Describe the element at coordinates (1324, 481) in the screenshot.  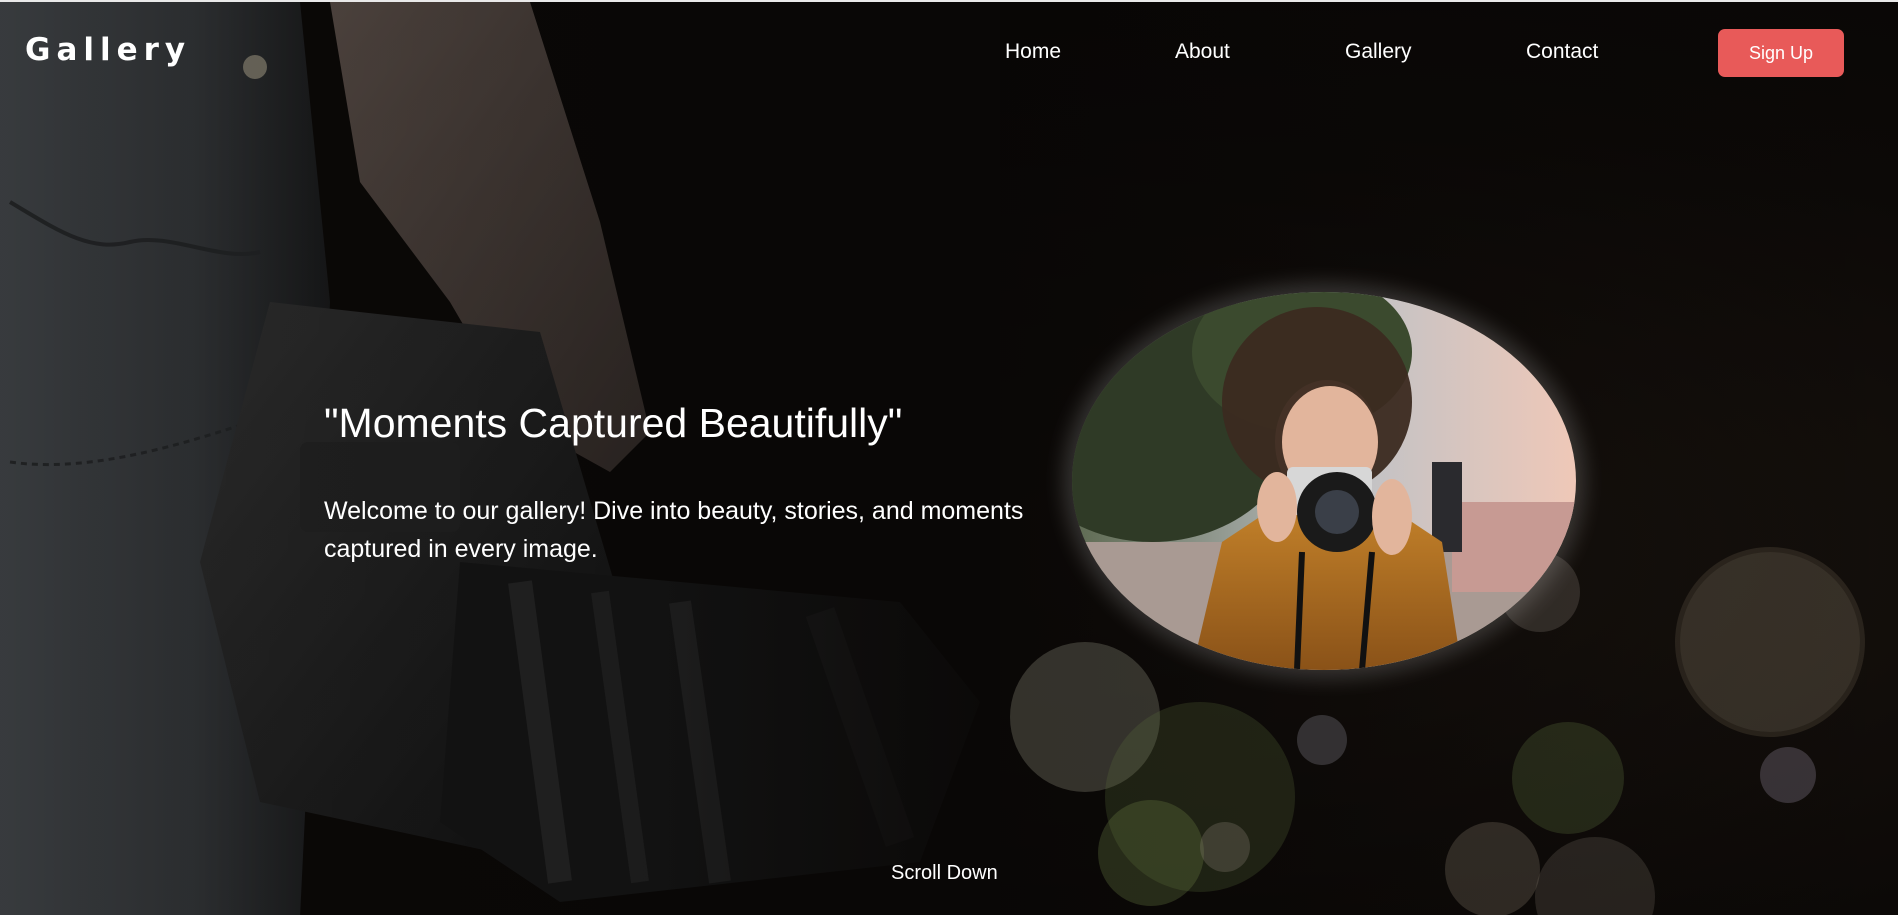
I see `featured-photo` at that location.